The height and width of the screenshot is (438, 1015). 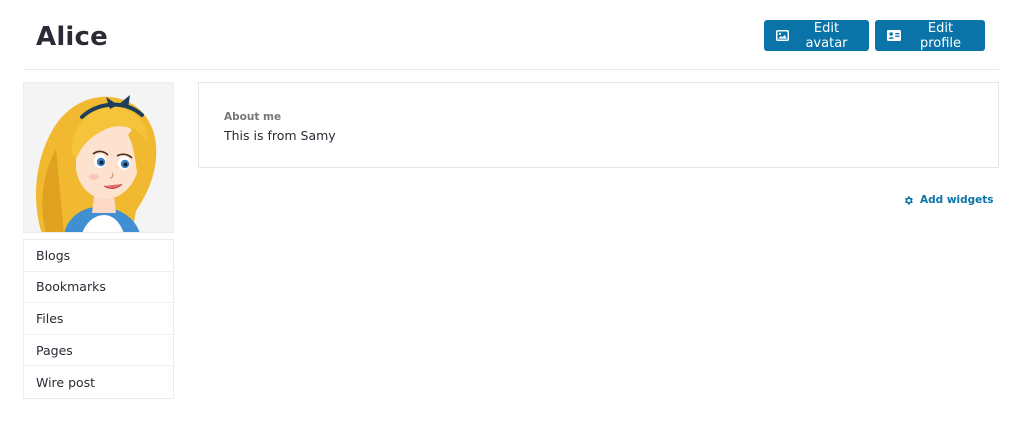 What do you see at coordinates (280, 135) in the screenshot?
I see `about-me-text: This is from Samy` at bounding box center [280, 135].